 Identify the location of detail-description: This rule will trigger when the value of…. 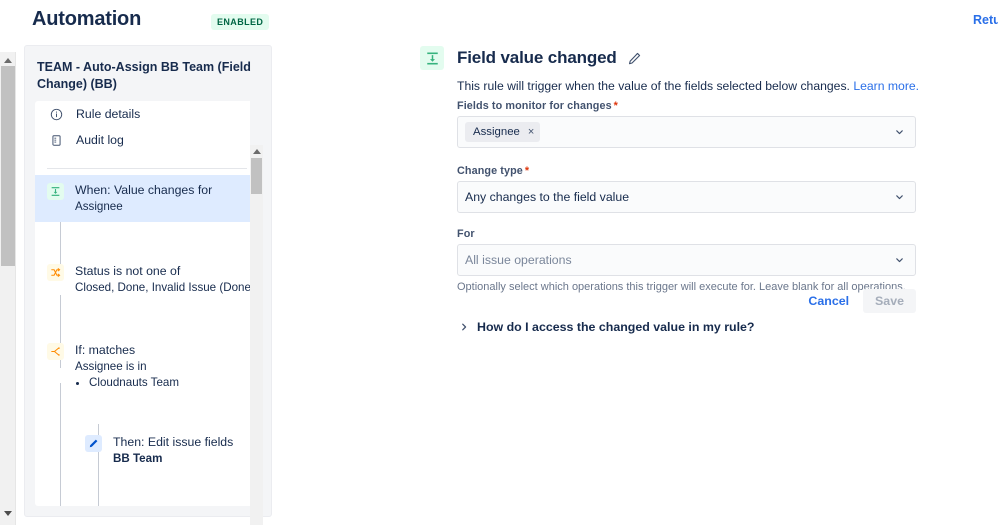
(697, 86).